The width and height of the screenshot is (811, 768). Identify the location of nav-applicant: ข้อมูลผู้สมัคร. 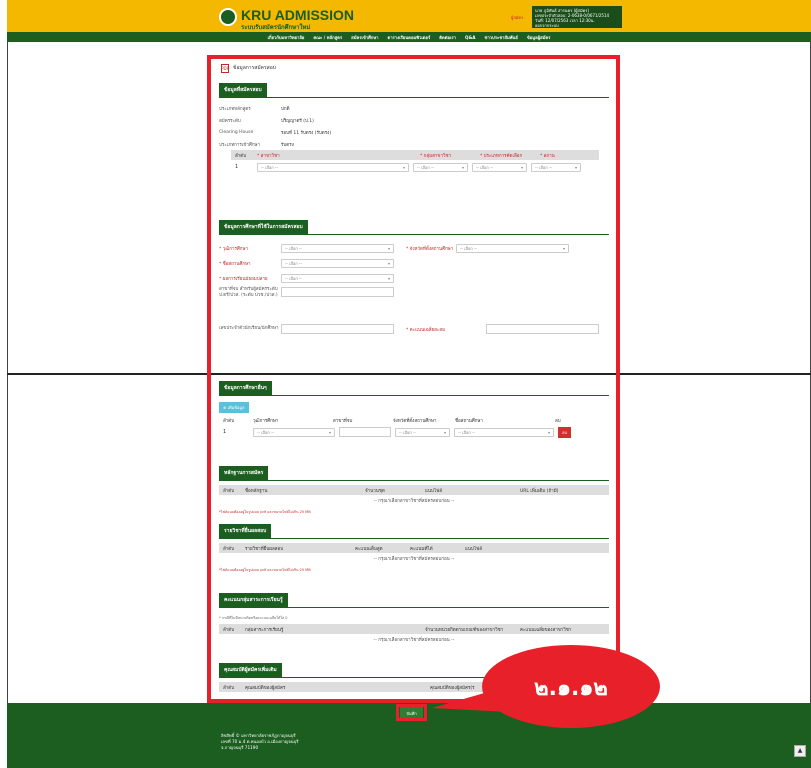
(539, 37).